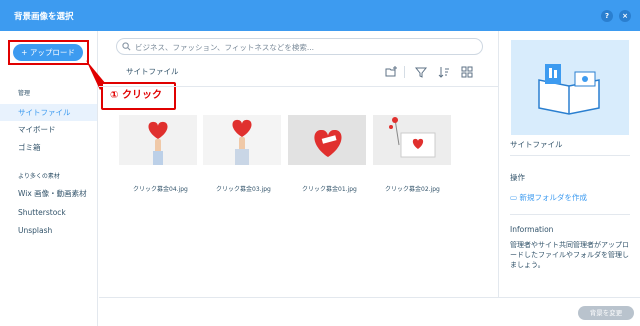 The height and width of the screenshot is (326, 640). Describe the element at coordinates (444, 72) in the screenshot. I see `sort-icon` at that location.